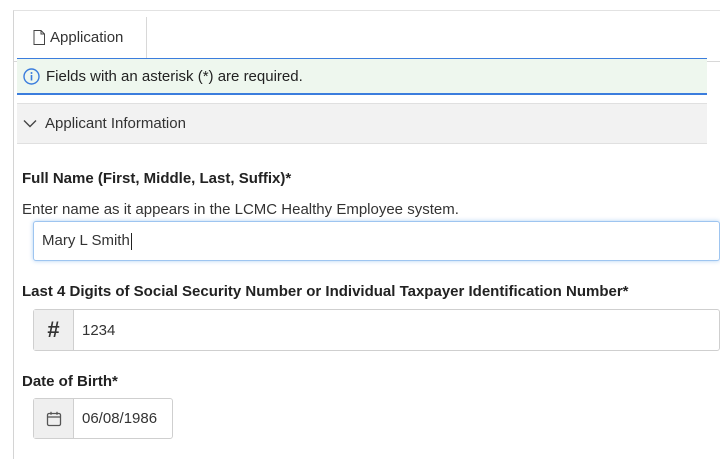 Image resolution: width=720 pixels, height=459 pixels. I want to click on hash-addon: #, so click(54, 330).